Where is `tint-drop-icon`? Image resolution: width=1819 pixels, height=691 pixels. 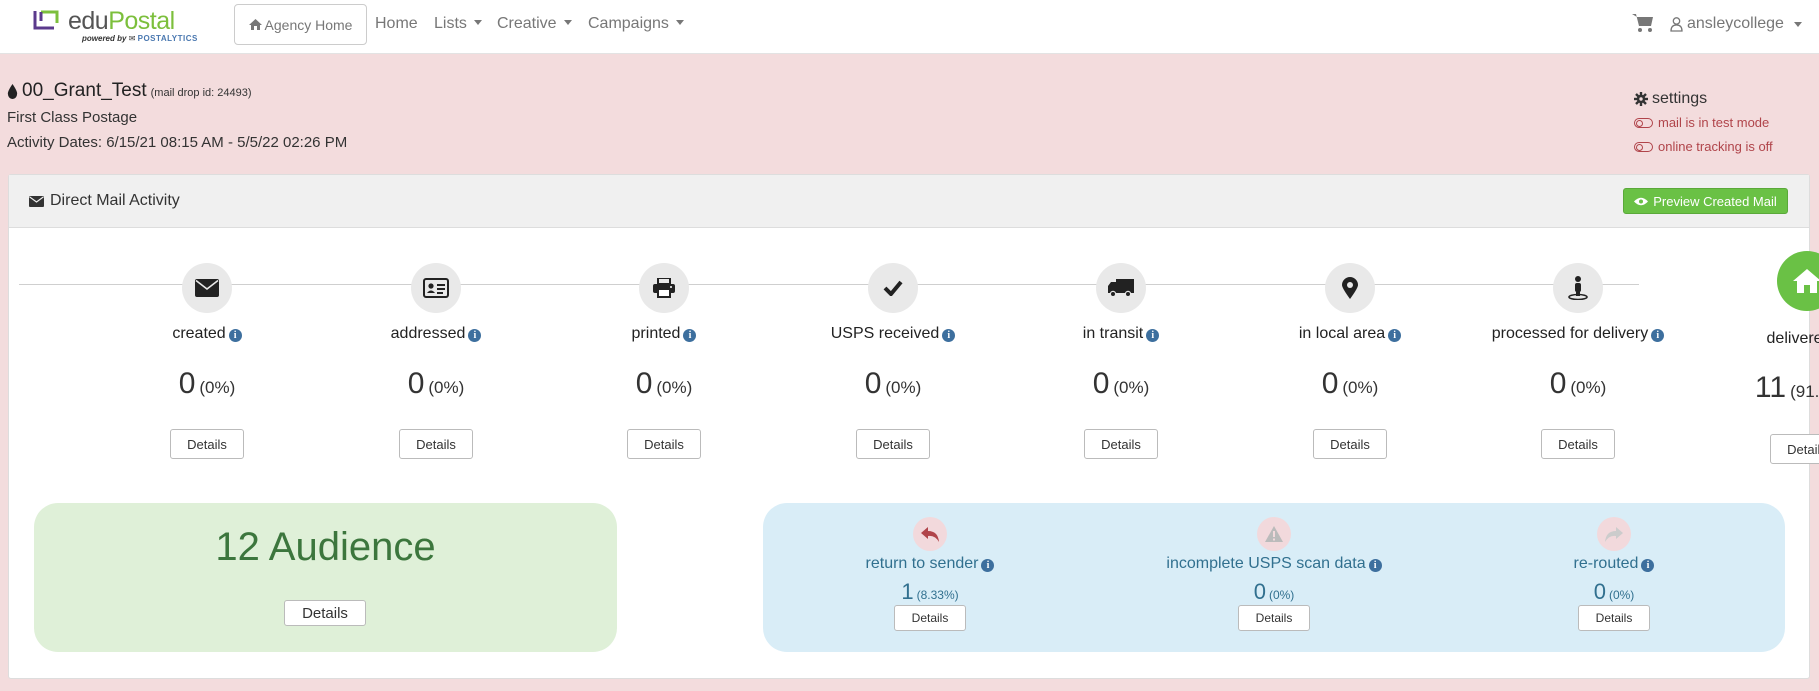
tint-drop-icon is located at coordinates (12, 91).